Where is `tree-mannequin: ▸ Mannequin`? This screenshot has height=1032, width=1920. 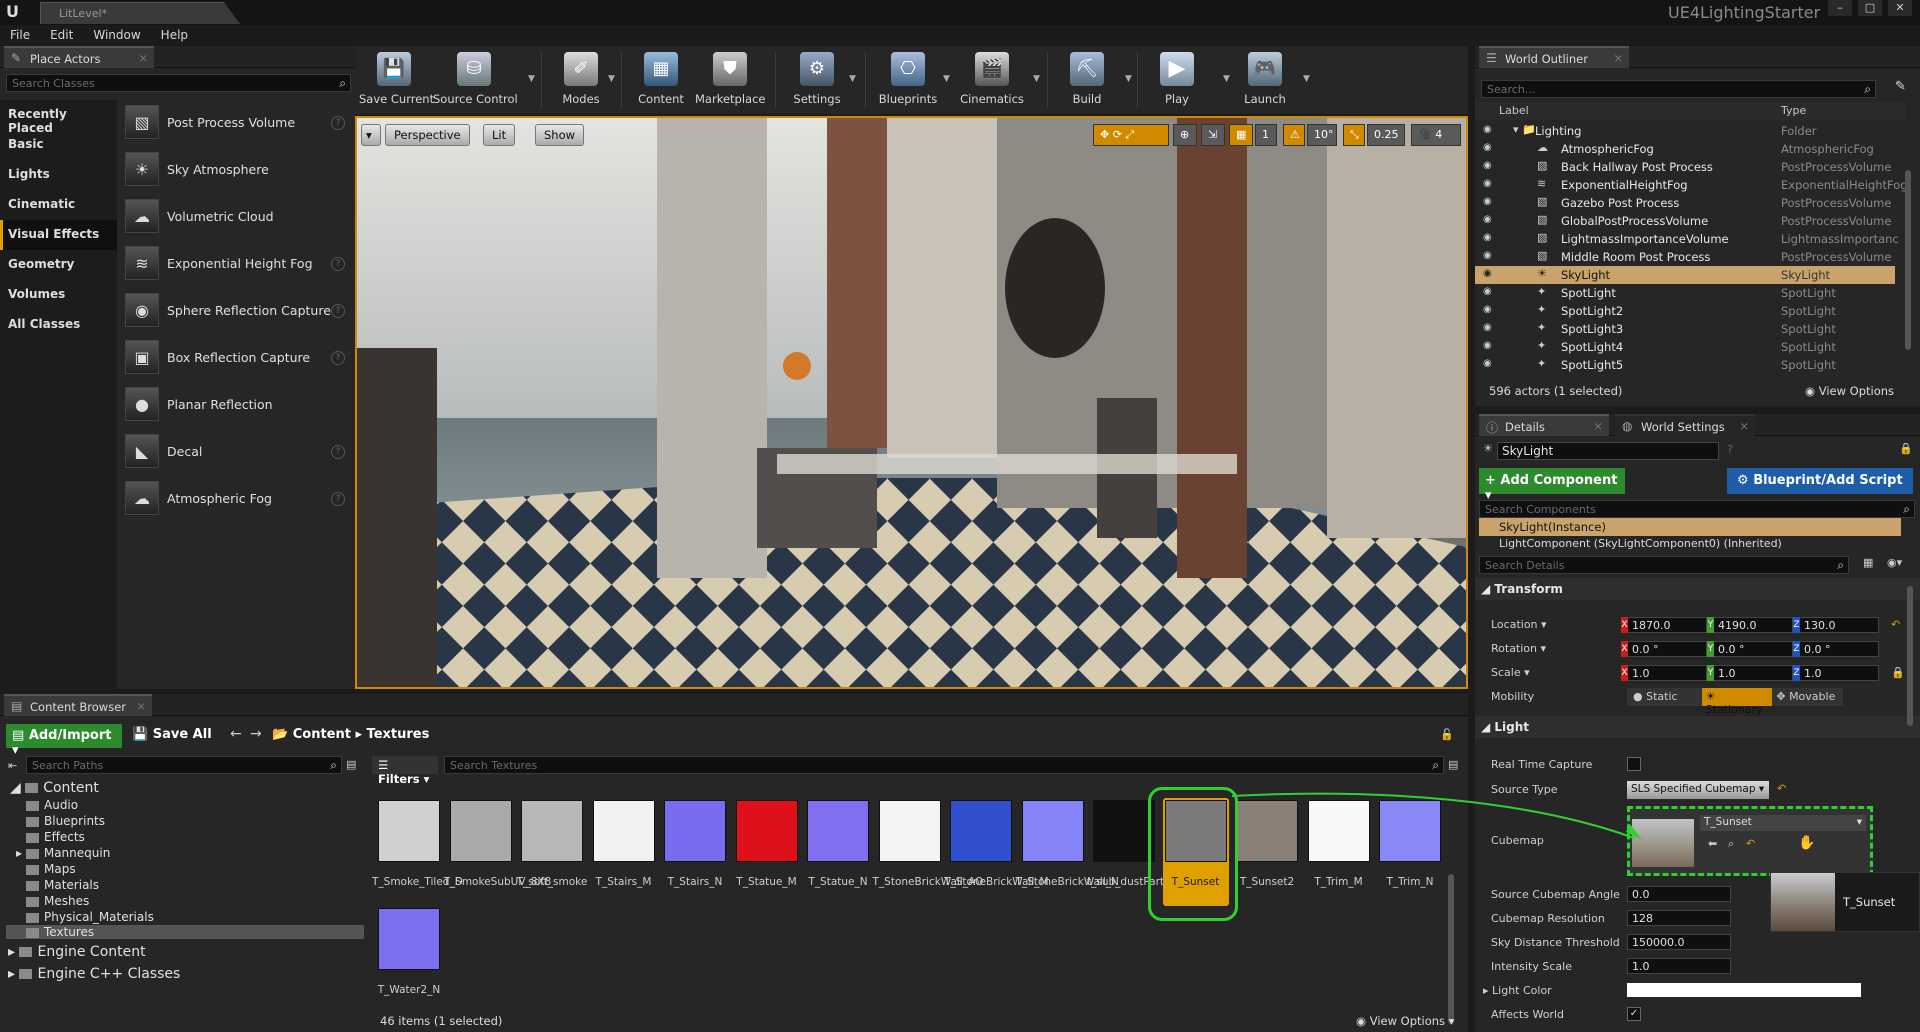 tree-mannequin: ▸ Mannequin is located at coordinates (63, 853).